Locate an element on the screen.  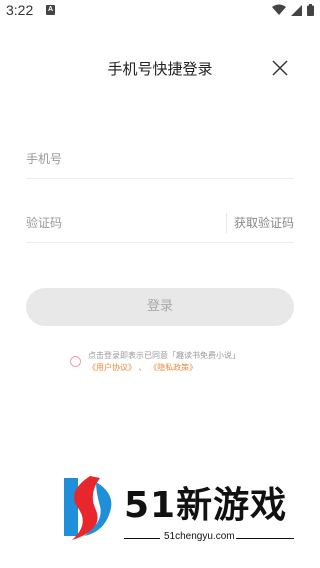
code-field: 获取验证码 is located at coordinates (160, 223).